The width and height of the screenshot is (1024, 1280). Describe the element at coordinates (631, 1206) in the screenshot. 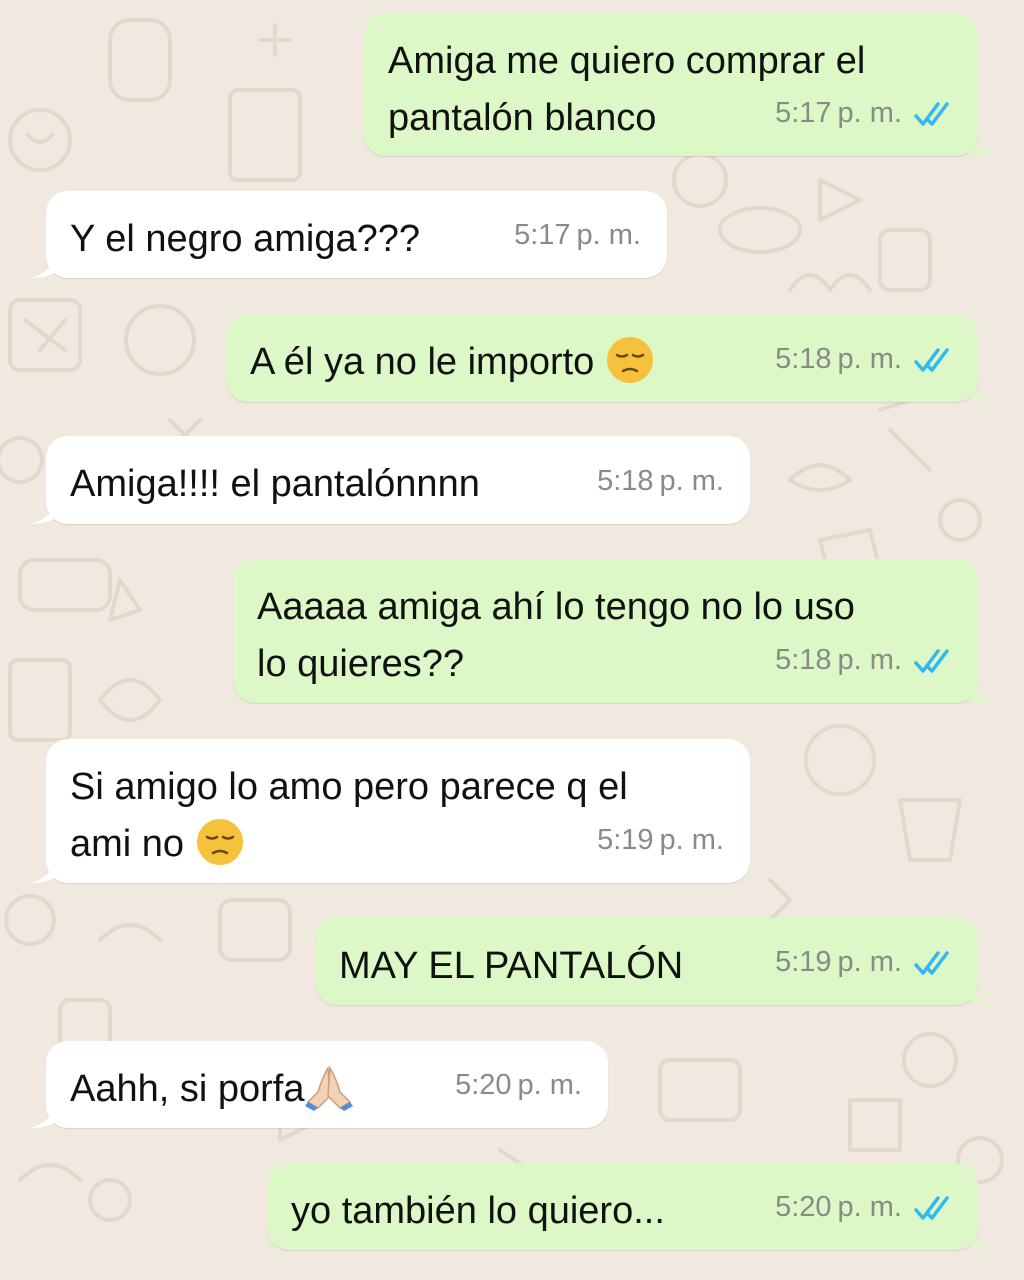

I see `message-bubble-outgoing: yo también lo quiero... 5:20 p. m.` at that location.